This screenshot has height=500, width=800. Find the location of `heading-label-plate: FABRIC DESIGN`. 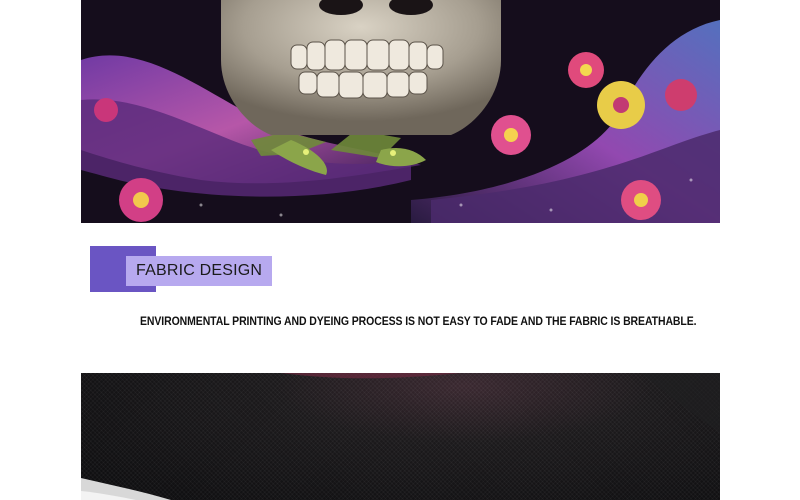

heading-label-plate: FABRIC DESIGN is located at coordinates (199, 271).